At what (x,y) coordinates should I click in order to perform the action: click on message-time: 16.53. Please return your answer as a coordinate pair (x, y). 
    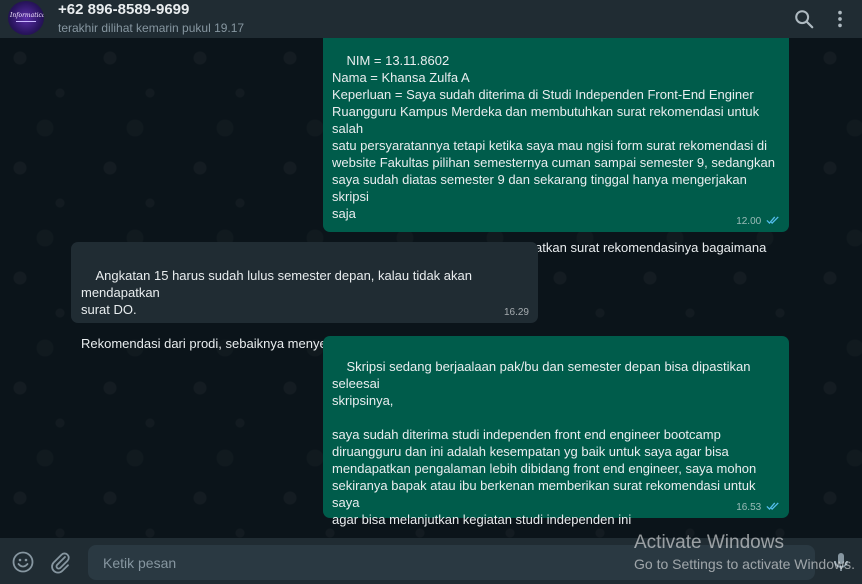
    Looking at the image, I should click on (749, 507).